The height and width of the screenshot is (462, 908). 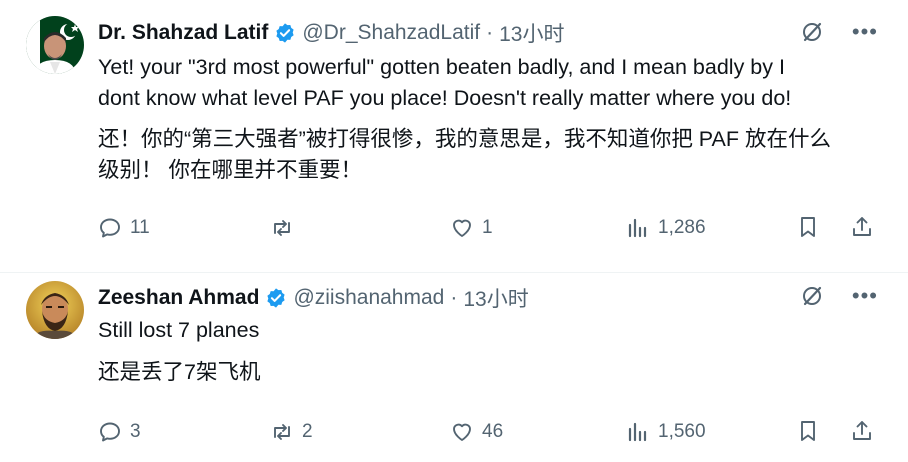 I want to click on author-handle: @ziishanahmad, so click(x=368, y=298).